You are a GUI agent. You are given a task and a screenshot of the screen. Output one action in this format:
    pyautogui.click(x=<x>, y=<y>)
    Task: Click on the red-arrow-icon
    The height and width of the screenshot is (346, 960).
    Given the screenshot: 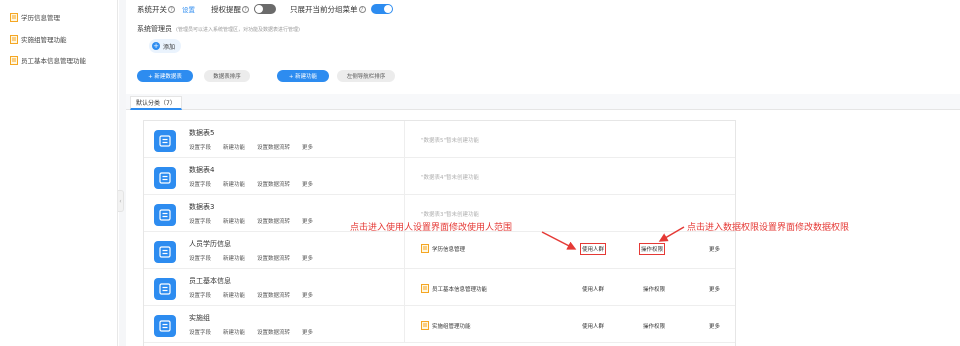 What is the action you would take?
    pyautogui.click(x=613, y=238)
    